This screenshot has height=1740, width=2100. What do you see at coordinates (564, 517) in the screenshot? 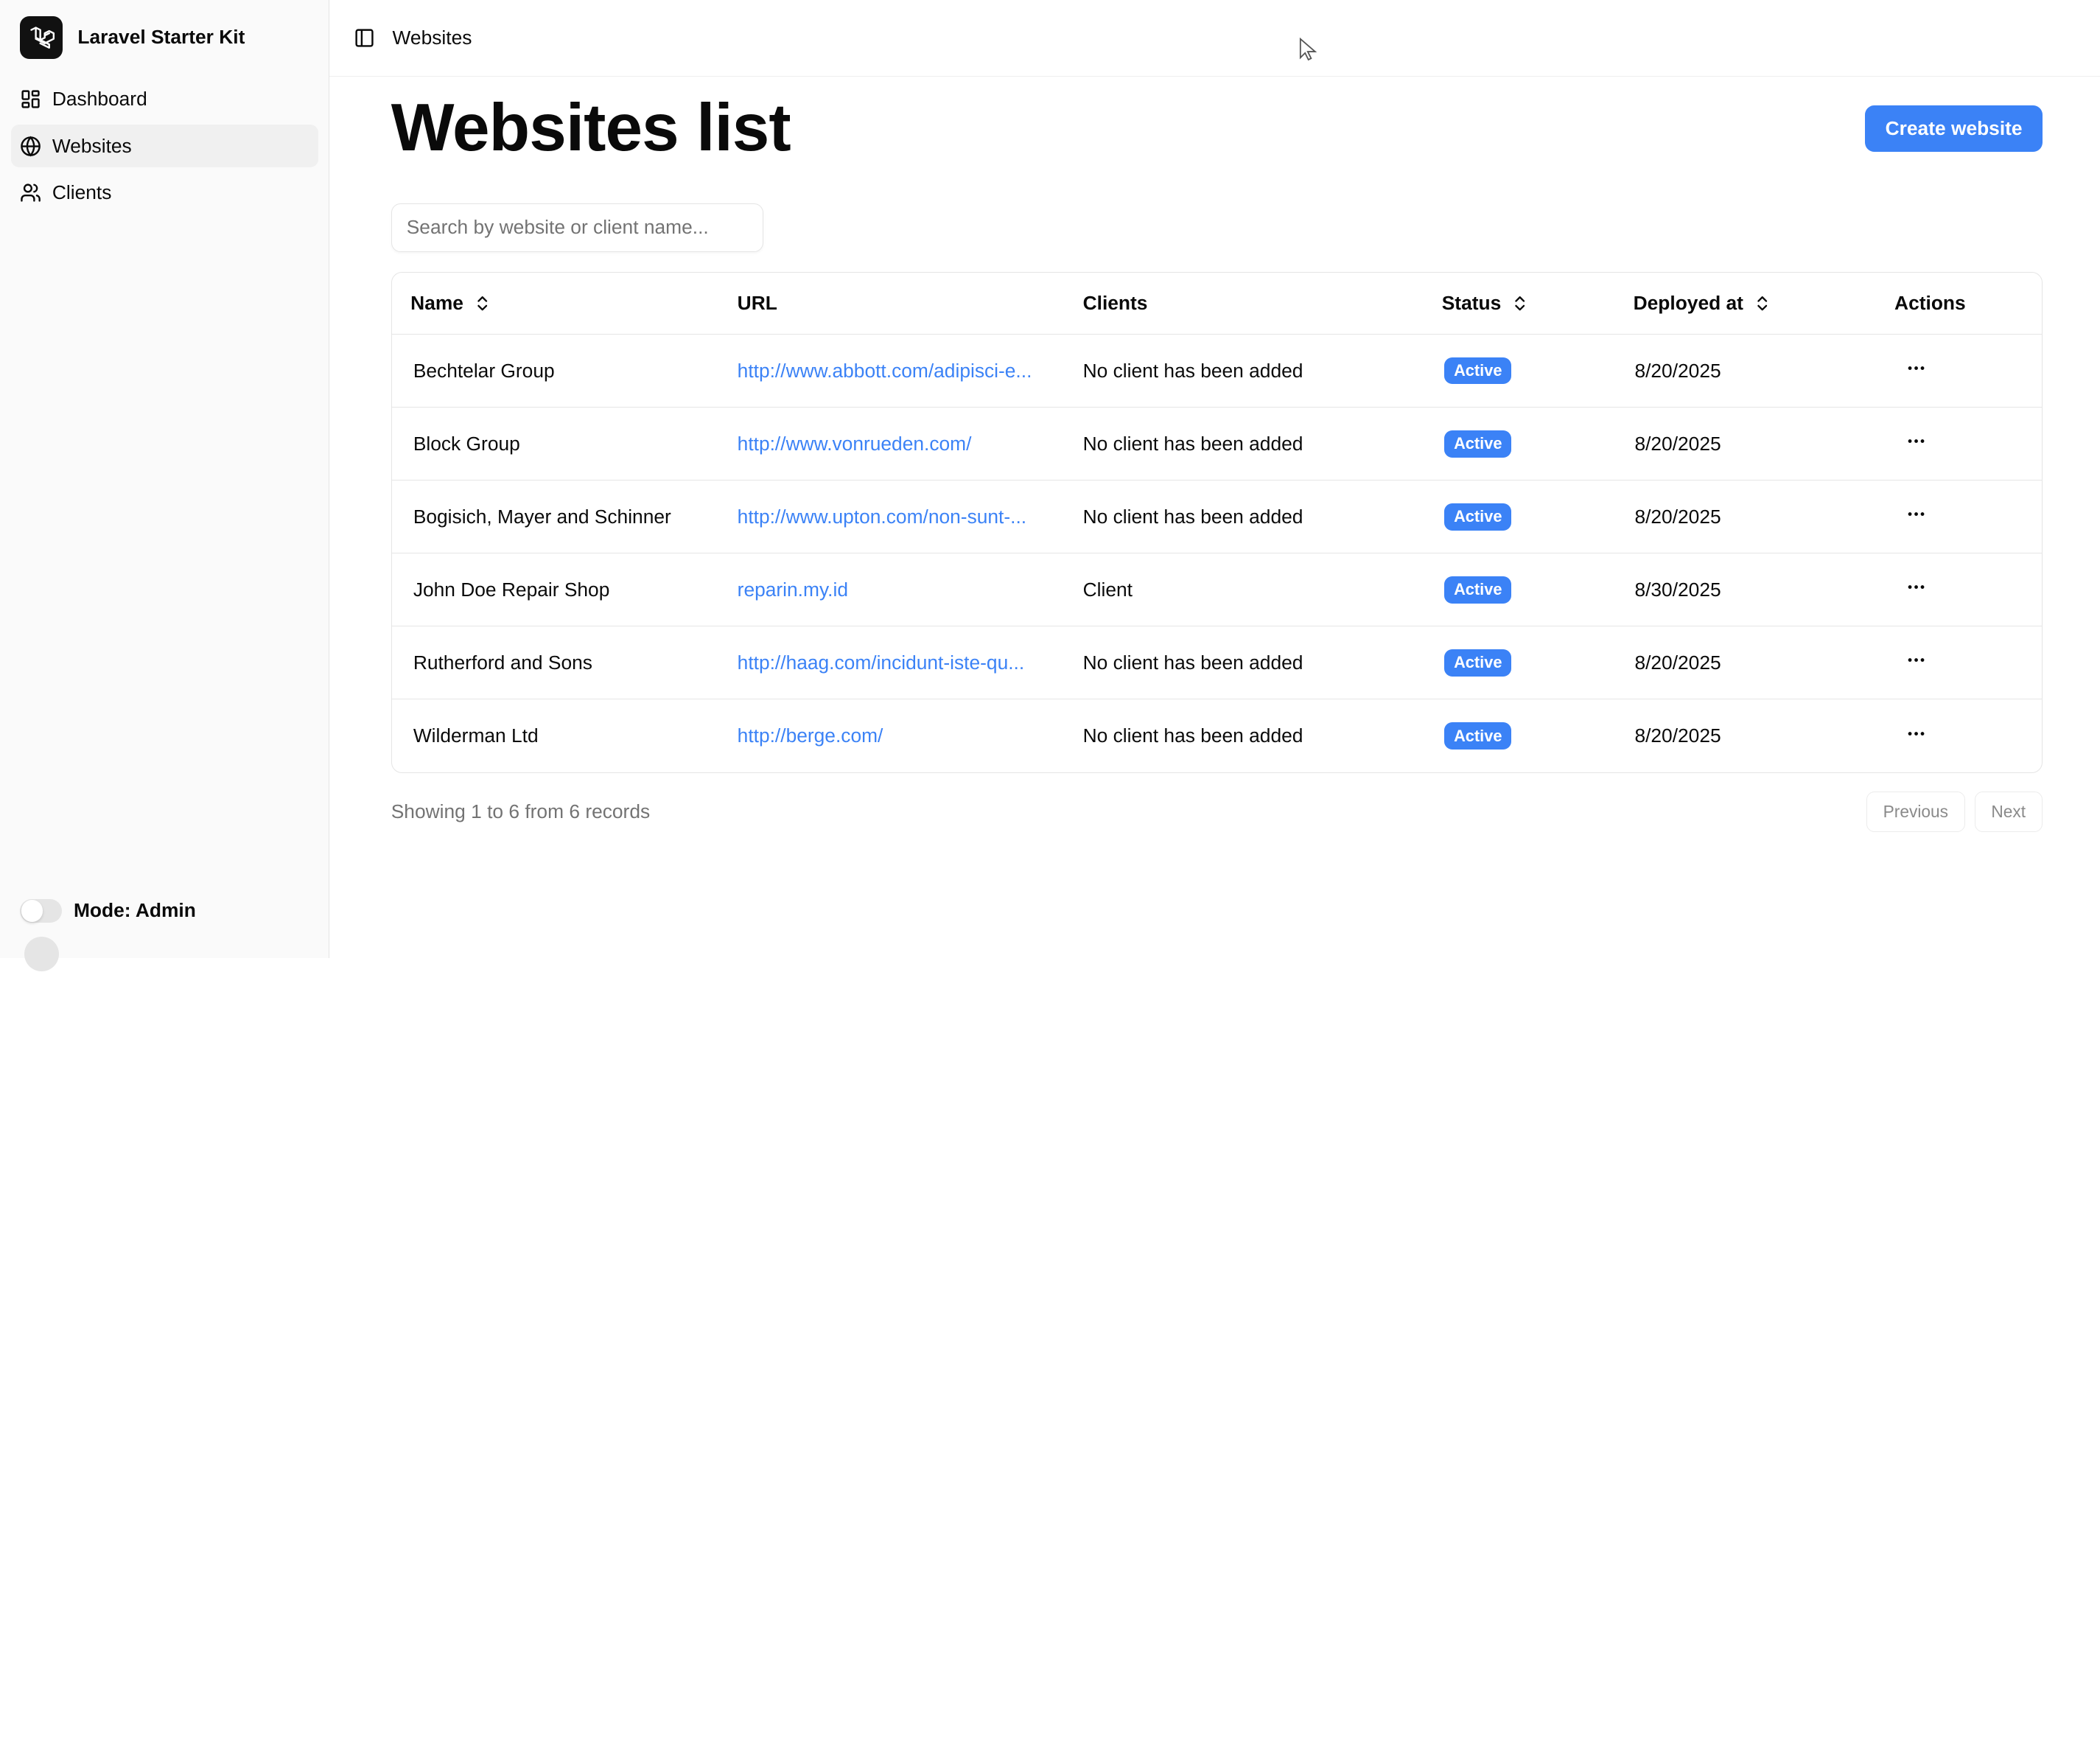
I see `website-name: Bogisich, Mayer and Schinner` at bounding box center [564, 517].